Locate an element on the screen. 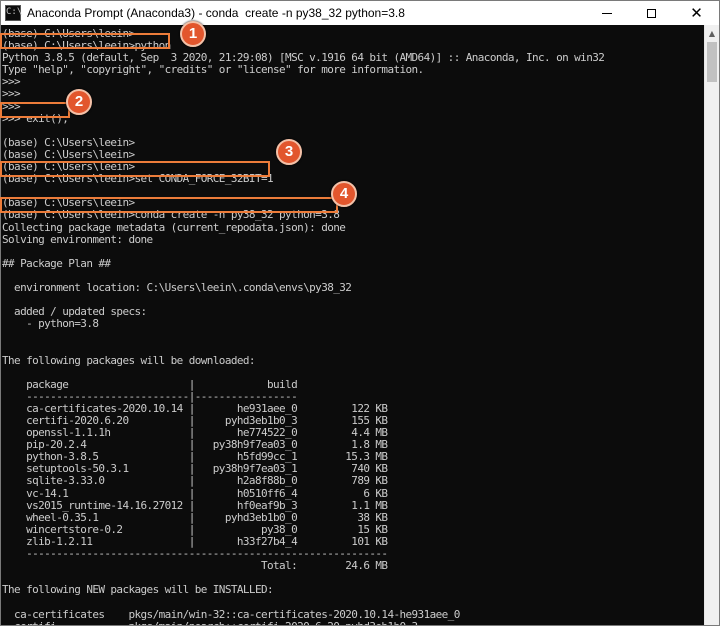  scrollbar-thumb is located at coordinates (712, 62).